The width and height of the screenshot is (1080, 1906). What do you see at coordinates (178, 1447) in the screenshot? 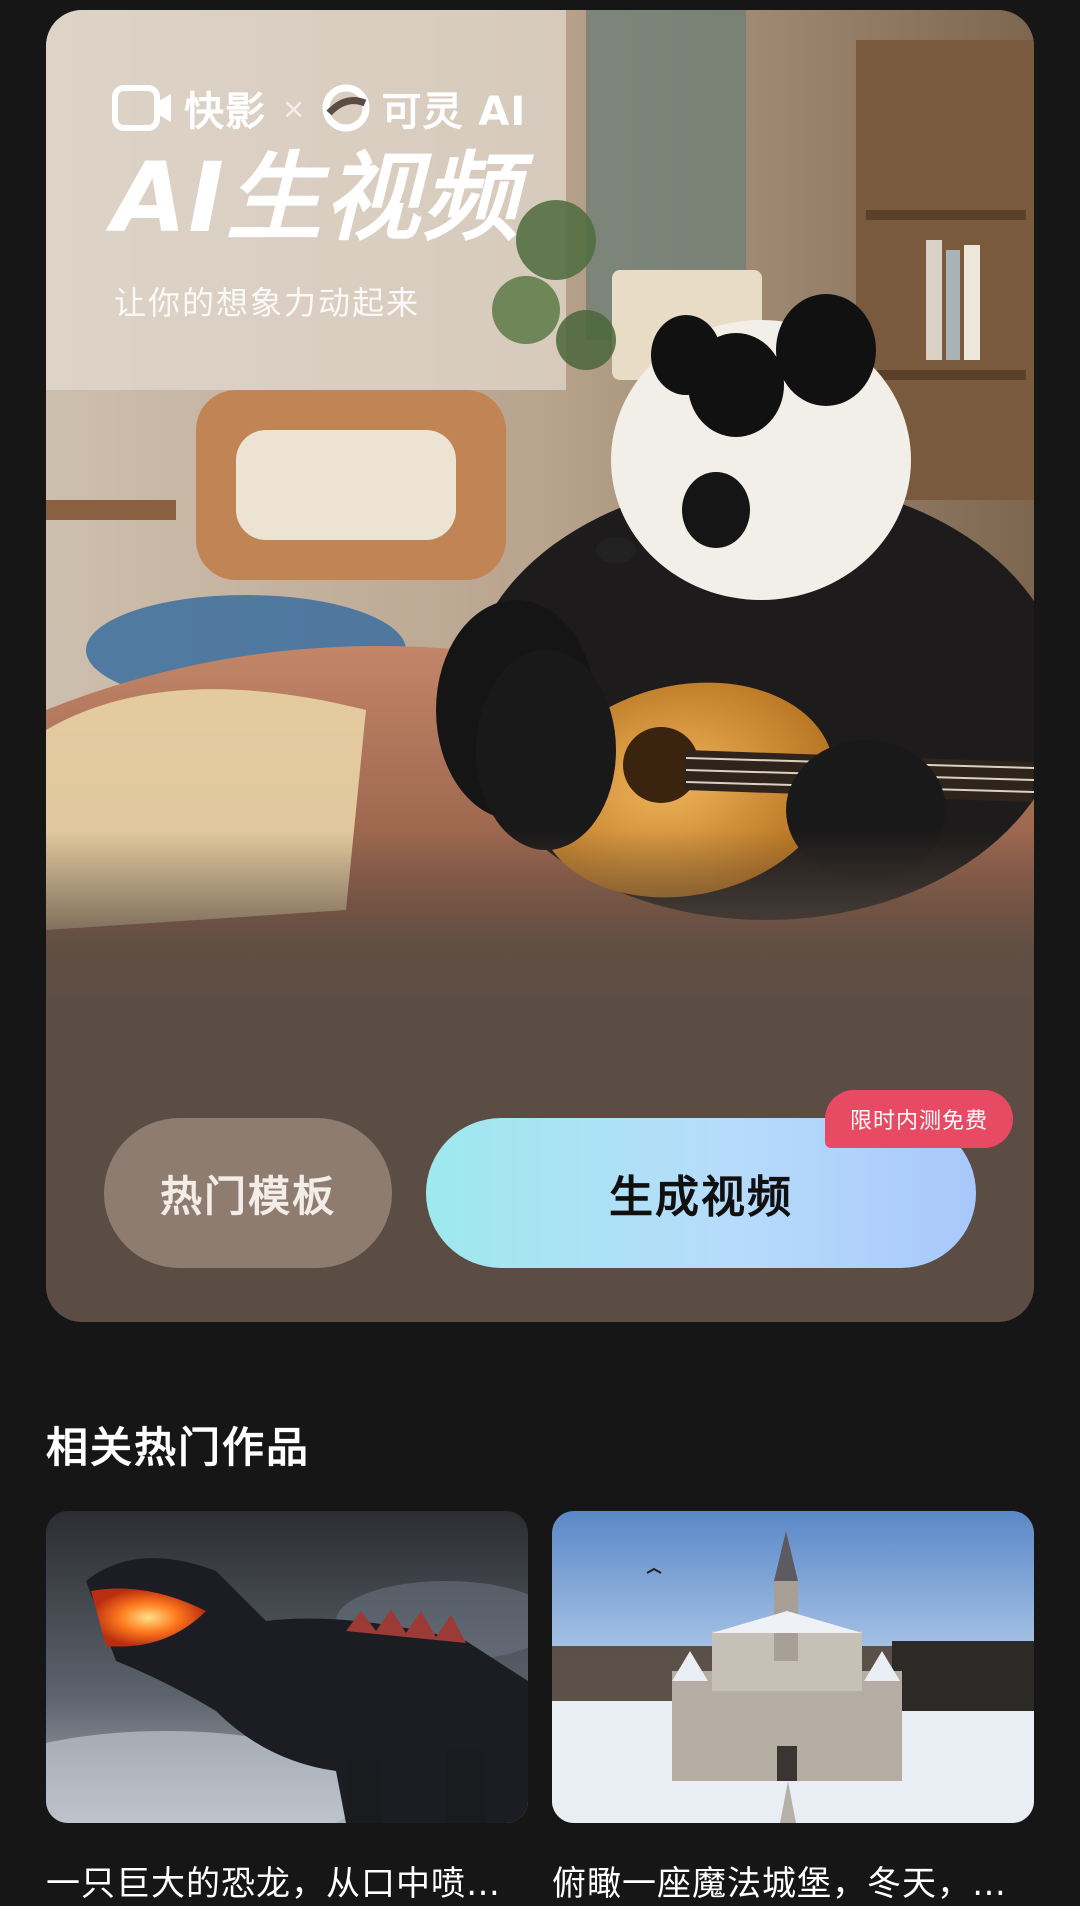
I see `related-section-title: 相关热门作品` at bounding box center [178, 1447].